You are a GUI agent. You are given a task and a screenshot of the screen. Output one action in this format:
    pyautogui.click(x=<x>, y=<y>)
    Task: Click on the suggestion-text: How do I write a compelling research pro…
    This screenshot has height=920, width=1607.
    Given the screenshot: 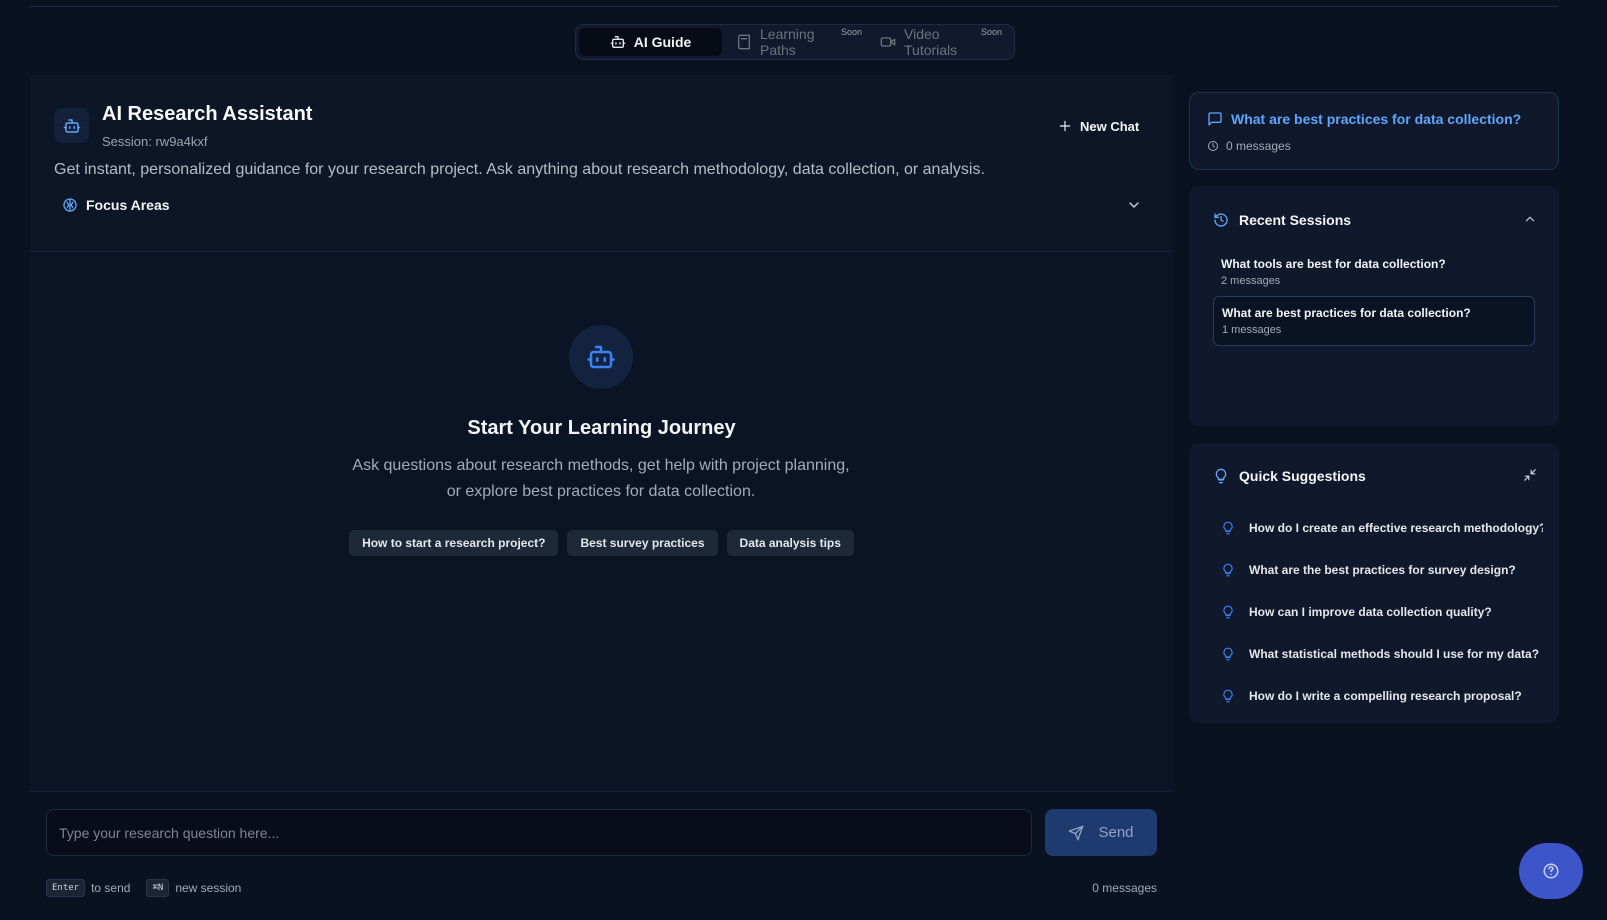 What is the action you would take?
    pyautogui.click(x=1385, y=696)
    